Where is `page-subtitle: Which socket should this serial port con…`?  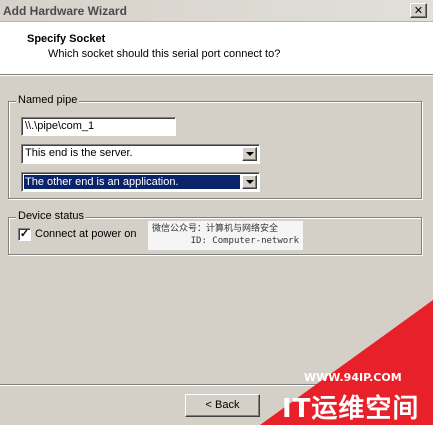
page-subtitle: Which socket should this serial port con… is located at coordinates (164, 54).